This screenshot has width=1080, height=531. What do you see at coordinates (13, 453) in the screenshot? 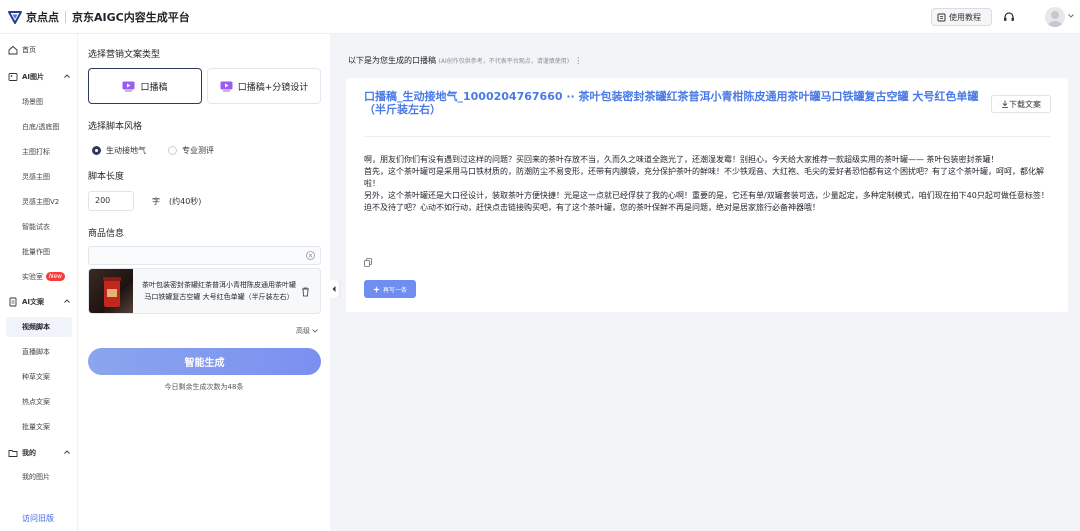
I see `folder-icon` at bounding box center [13, 453].